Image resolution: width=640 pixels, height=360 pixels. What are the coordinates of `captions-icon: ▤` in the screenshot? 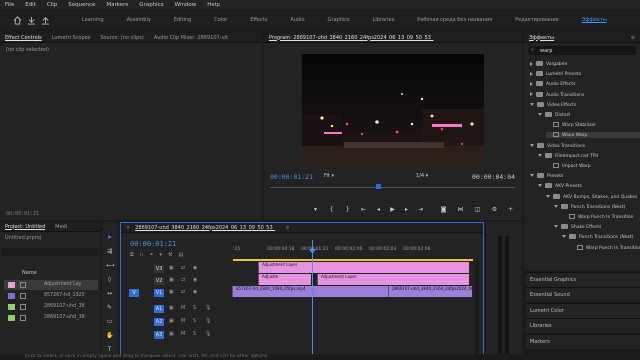 It's located at (180, 256).